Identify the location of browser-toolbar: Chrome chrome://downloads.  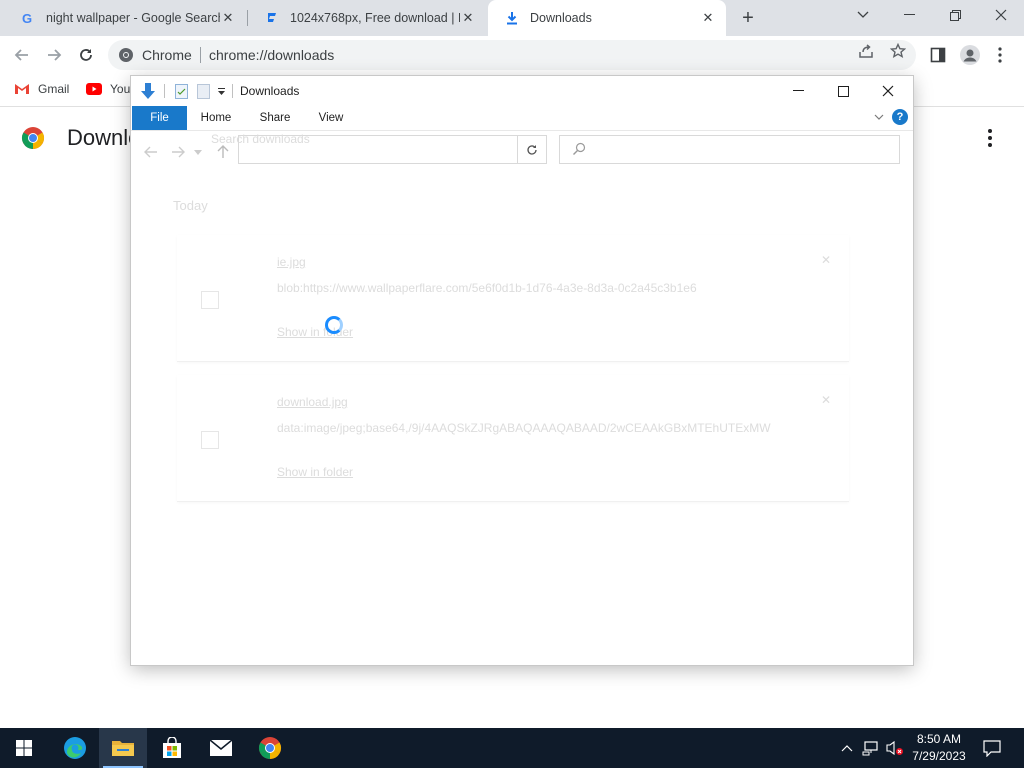
(512, 55).